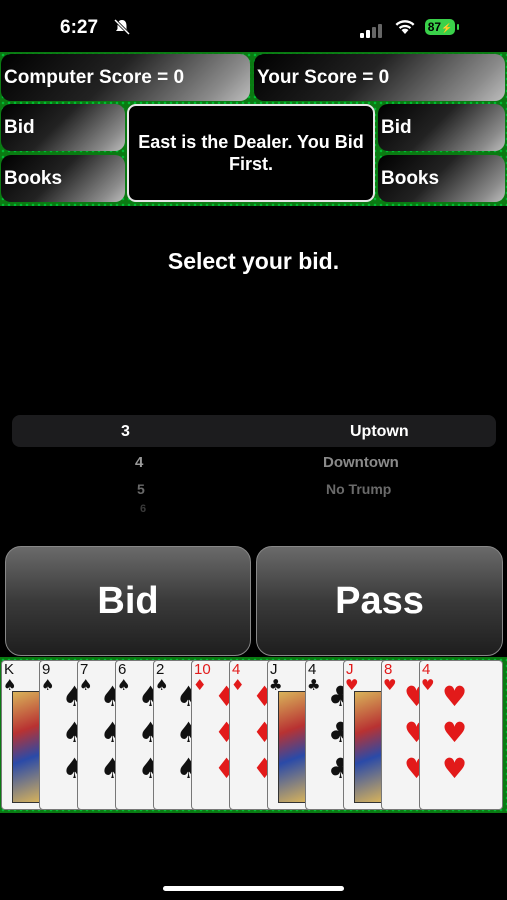  Describe the element at coordinates (396, 127) in the screenshot. I see `your-bid-label: Bid` at that location.